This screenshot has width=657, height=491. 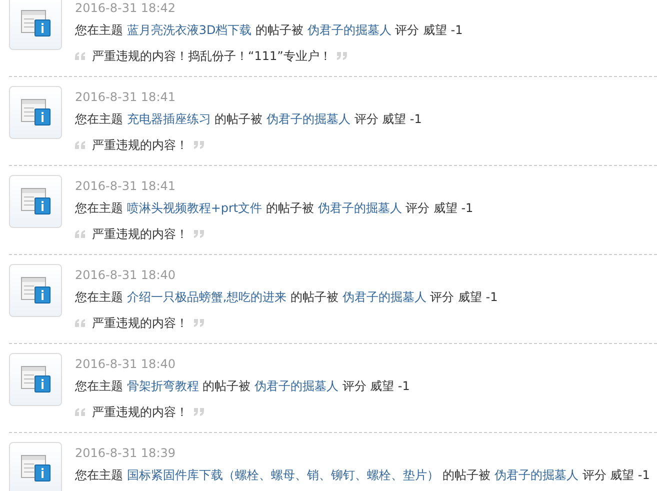 What do you see at coordinates (248, 119) in the screenshot?
I see `notice-message: 您在主题 充电器插座练习 的帖子被 伪君子的掘墓人 评分 威望 -1` at bounding box center [248, 119].